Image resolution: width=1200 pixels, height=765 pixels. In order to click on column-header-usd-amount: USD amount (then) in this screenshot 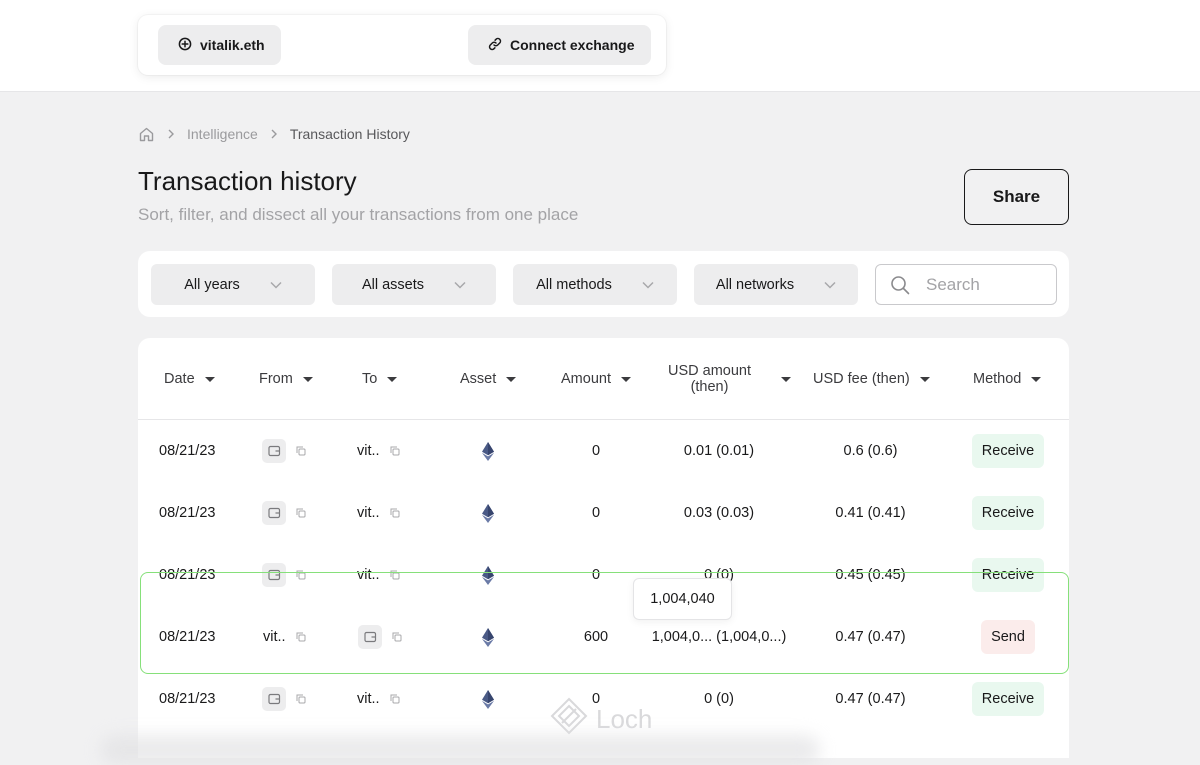, I will do `click(730, 379)`.